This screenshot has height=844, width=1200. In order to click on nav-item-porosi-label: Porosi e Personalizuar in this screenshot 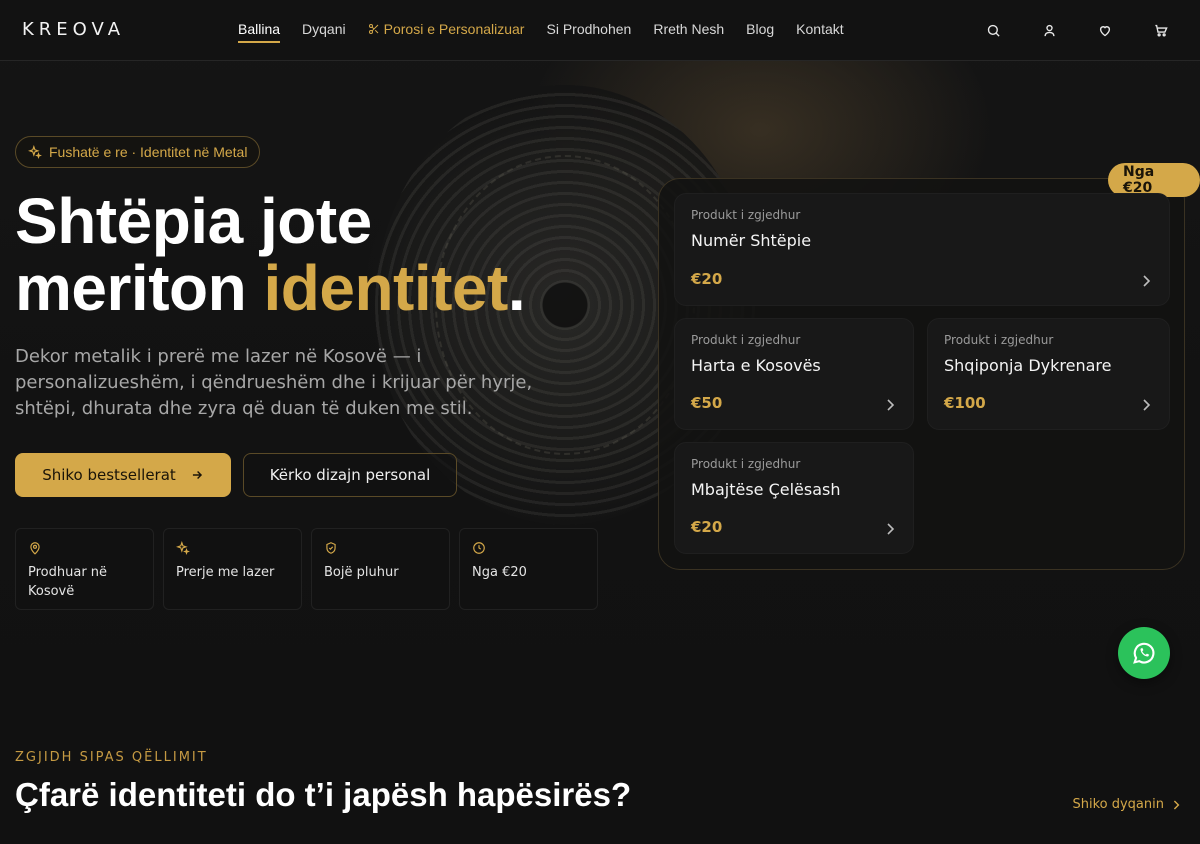, I will do `click(454, 29)`.